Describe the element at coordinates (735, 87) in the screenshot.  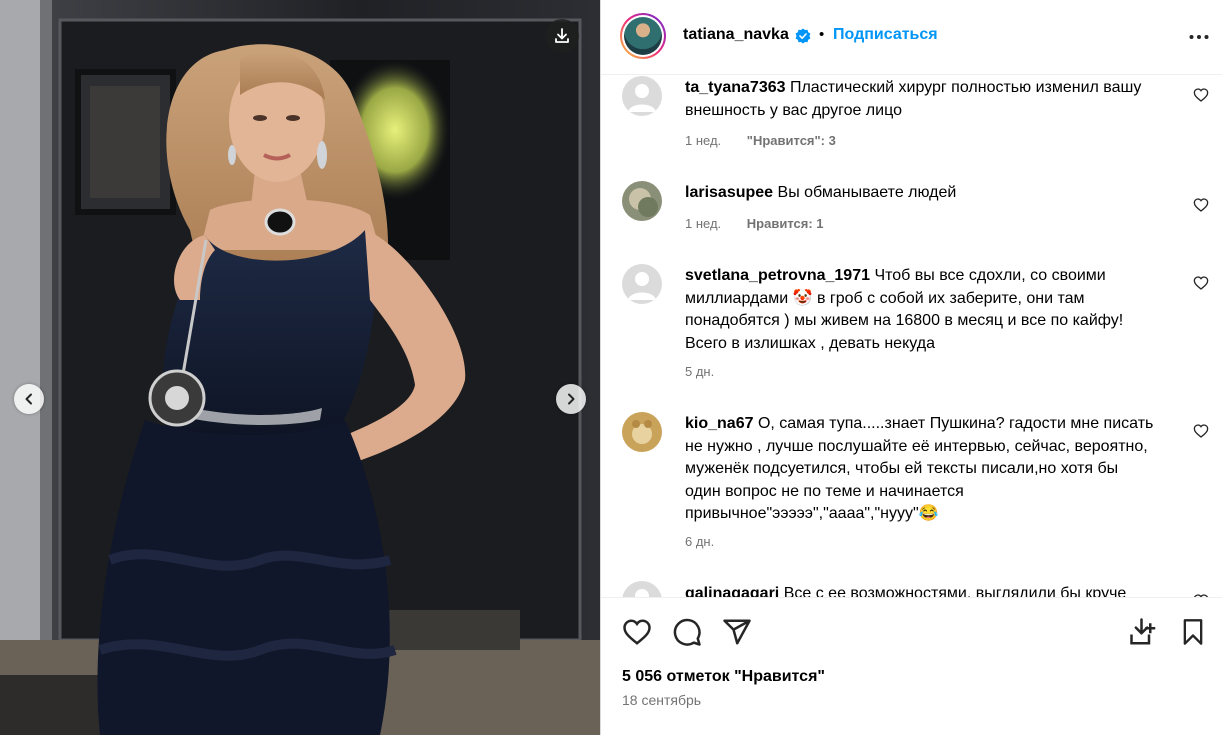
I see `comment-username: ta_tyana7363` at that location.